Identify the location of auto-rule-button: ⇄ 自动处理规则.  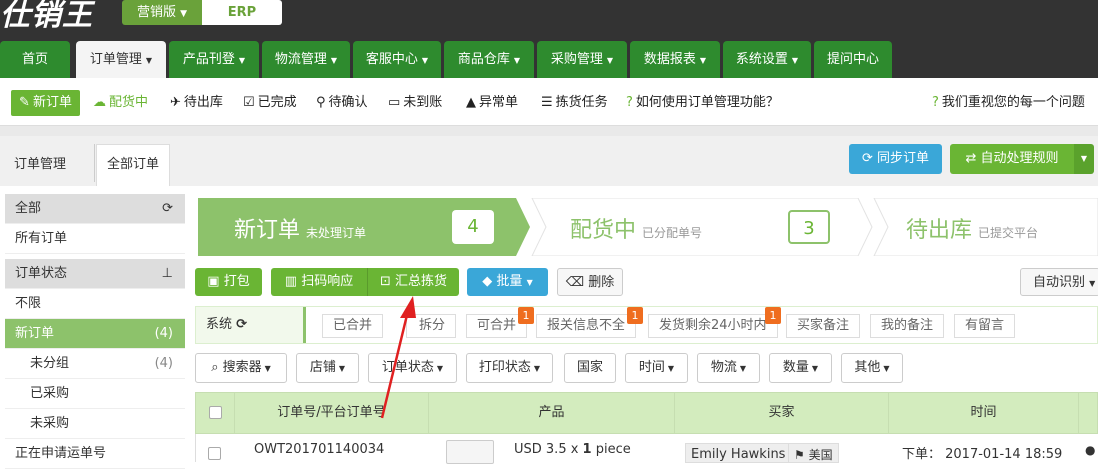
(1012, 159).